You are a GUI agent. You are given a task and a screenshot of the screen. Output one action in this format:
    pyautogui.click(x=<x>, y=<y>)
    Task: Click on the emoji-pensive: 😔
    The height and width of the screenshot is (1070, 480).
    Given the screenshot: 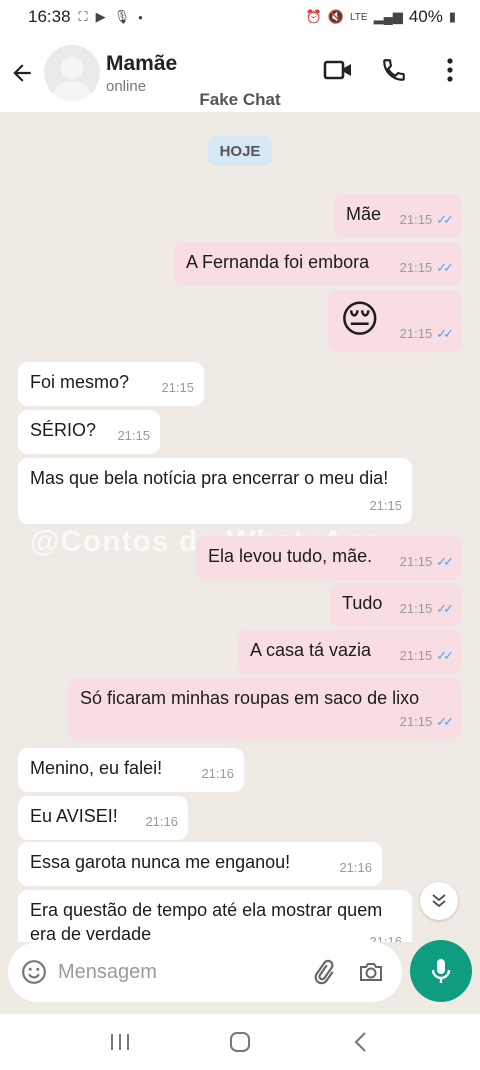 What is the action you would take?
    pyautogui.click(x=360, y=320)
    